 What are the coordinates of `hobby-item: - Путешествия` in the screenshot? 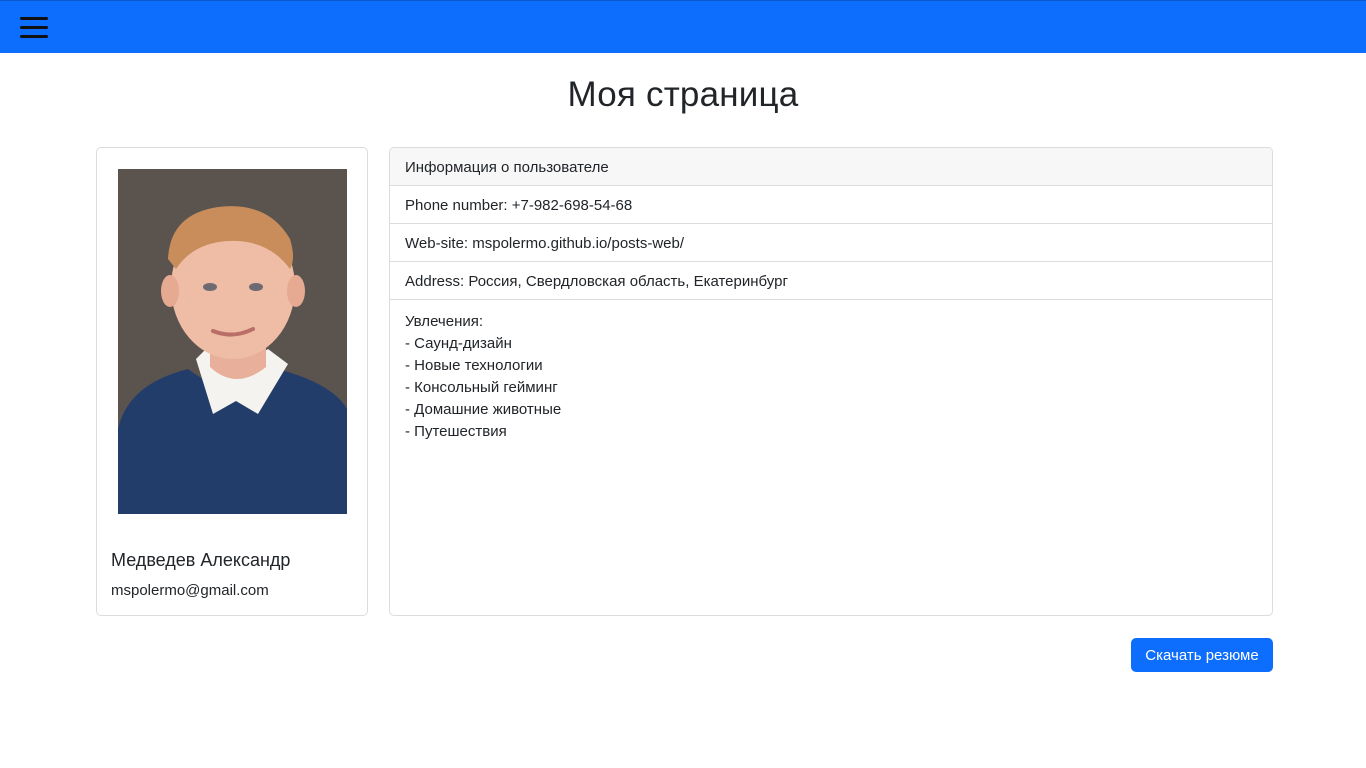 It's located at (456, 431).